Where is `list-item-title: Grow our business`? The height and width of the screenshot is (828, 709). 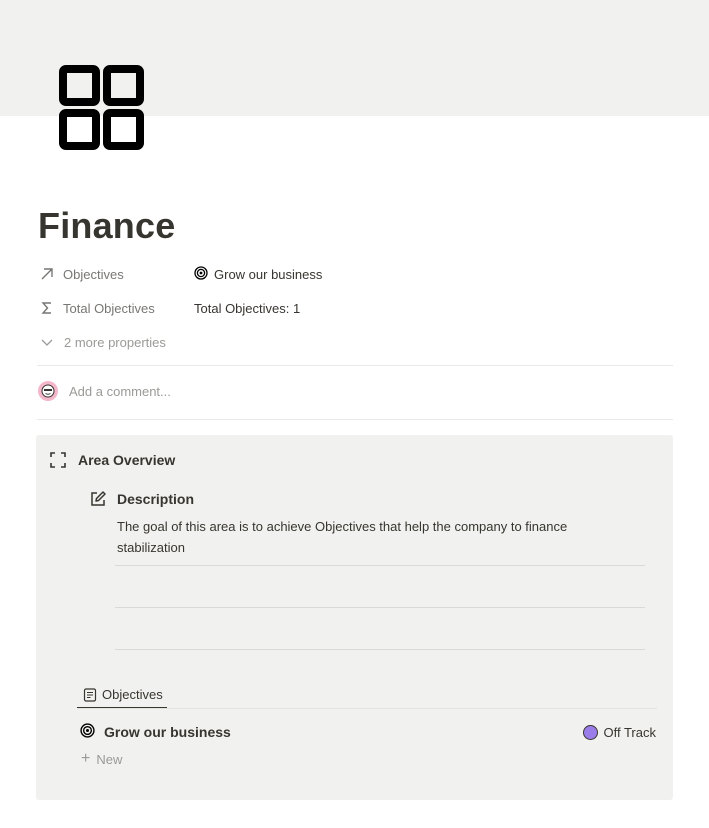
list-item-title: Grow our business is located at coordinates (155, 732).